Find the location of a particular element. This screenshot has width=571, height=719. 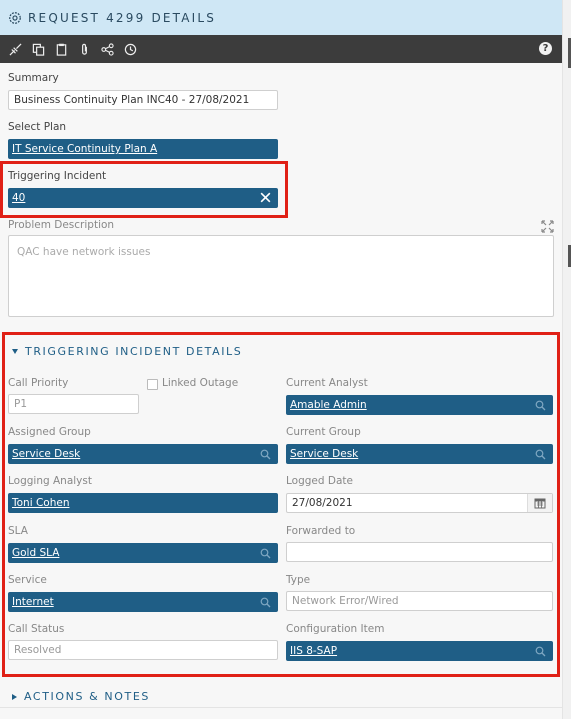

forwarded-to-label: Forwarded to is located at coordinates (321, 531).